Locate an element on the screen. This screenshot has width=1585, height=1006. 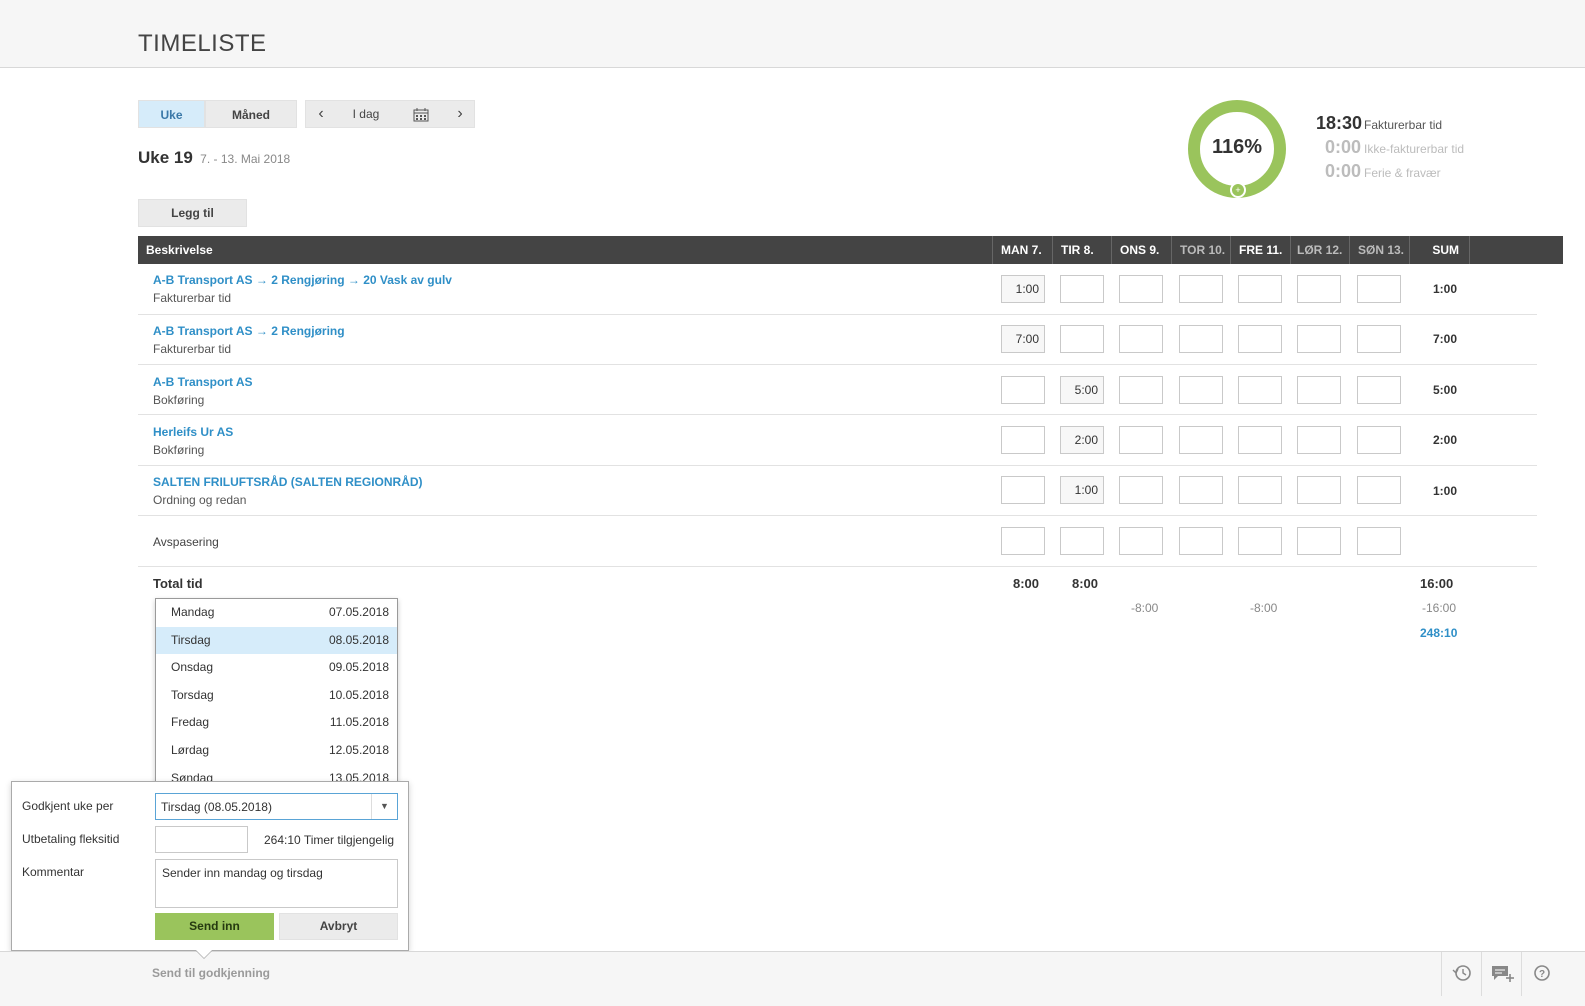
diff-sum: -16:00 is located at coordinates (1439, 608).